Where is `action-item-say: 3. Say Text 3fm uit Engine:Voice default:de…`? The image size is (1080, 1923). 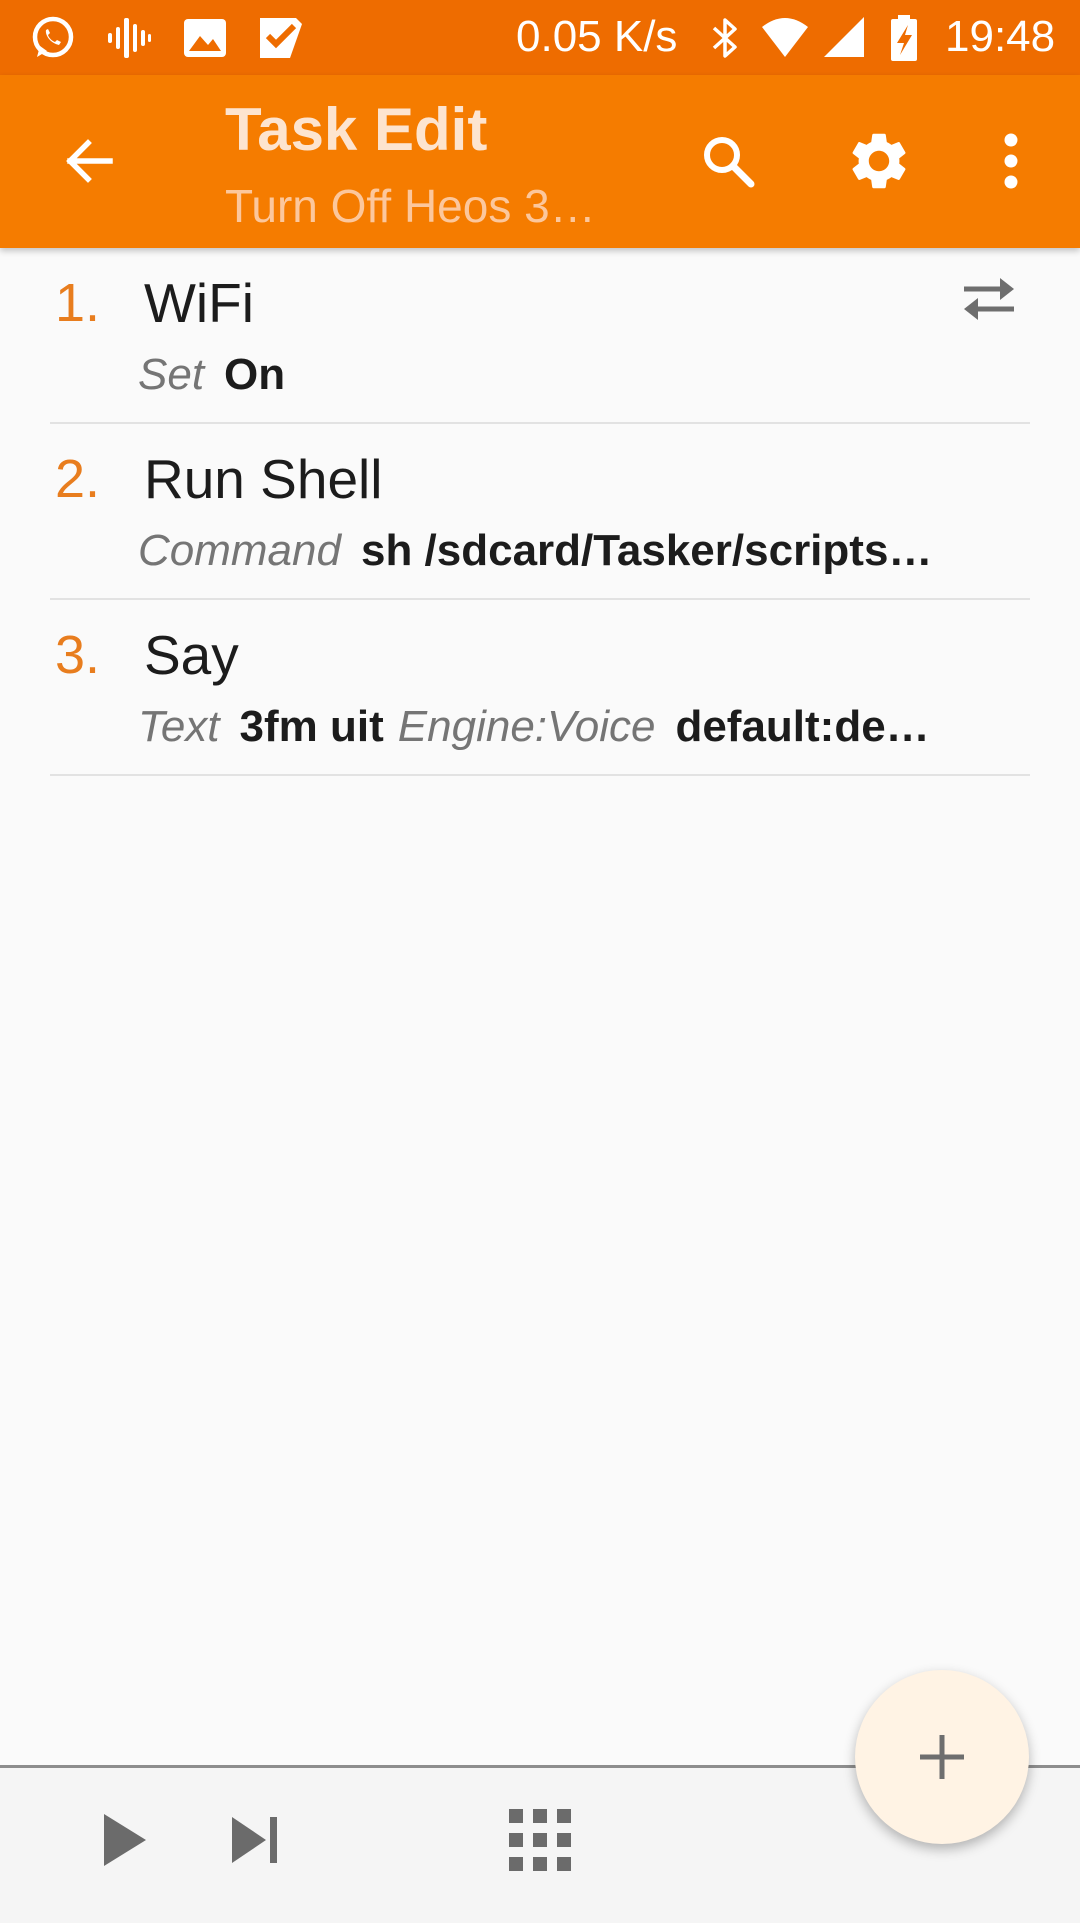 action-item-say: 3. Say Text 3fm uit Engine:Voice default:de… is located at coordinates (540, 688).